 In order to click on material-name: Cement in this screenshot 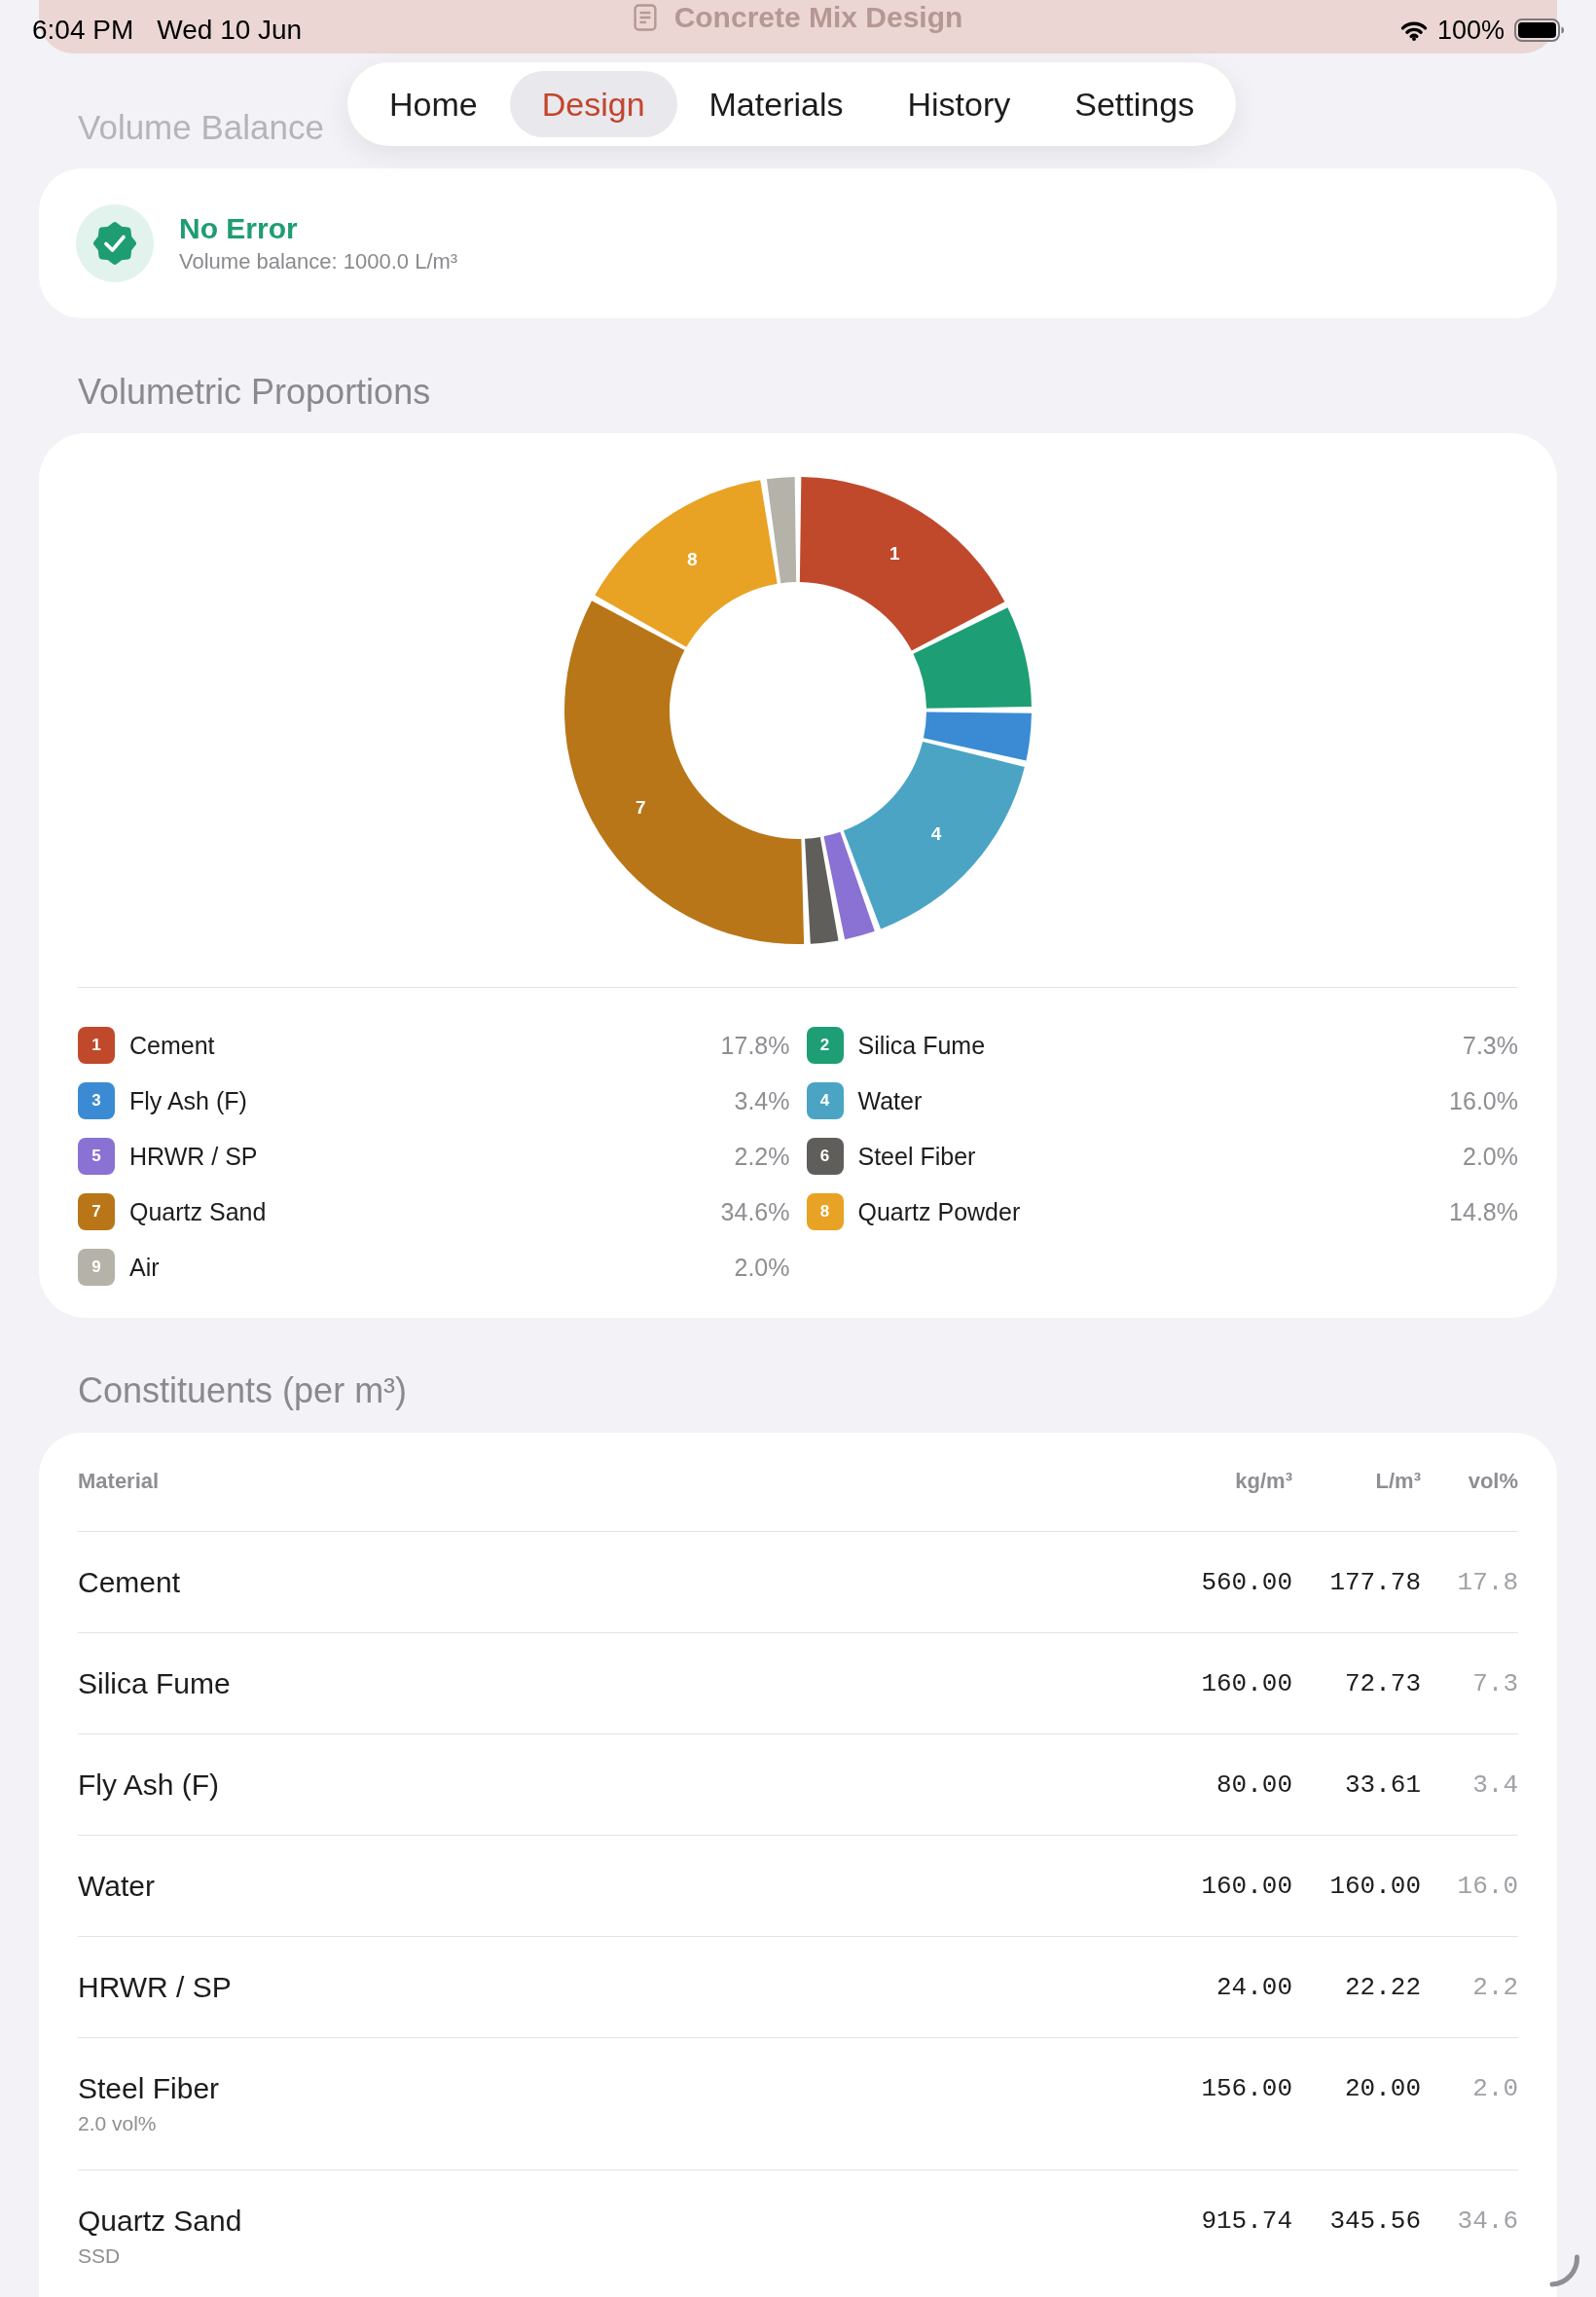, I will do `click(129, 1582)`.